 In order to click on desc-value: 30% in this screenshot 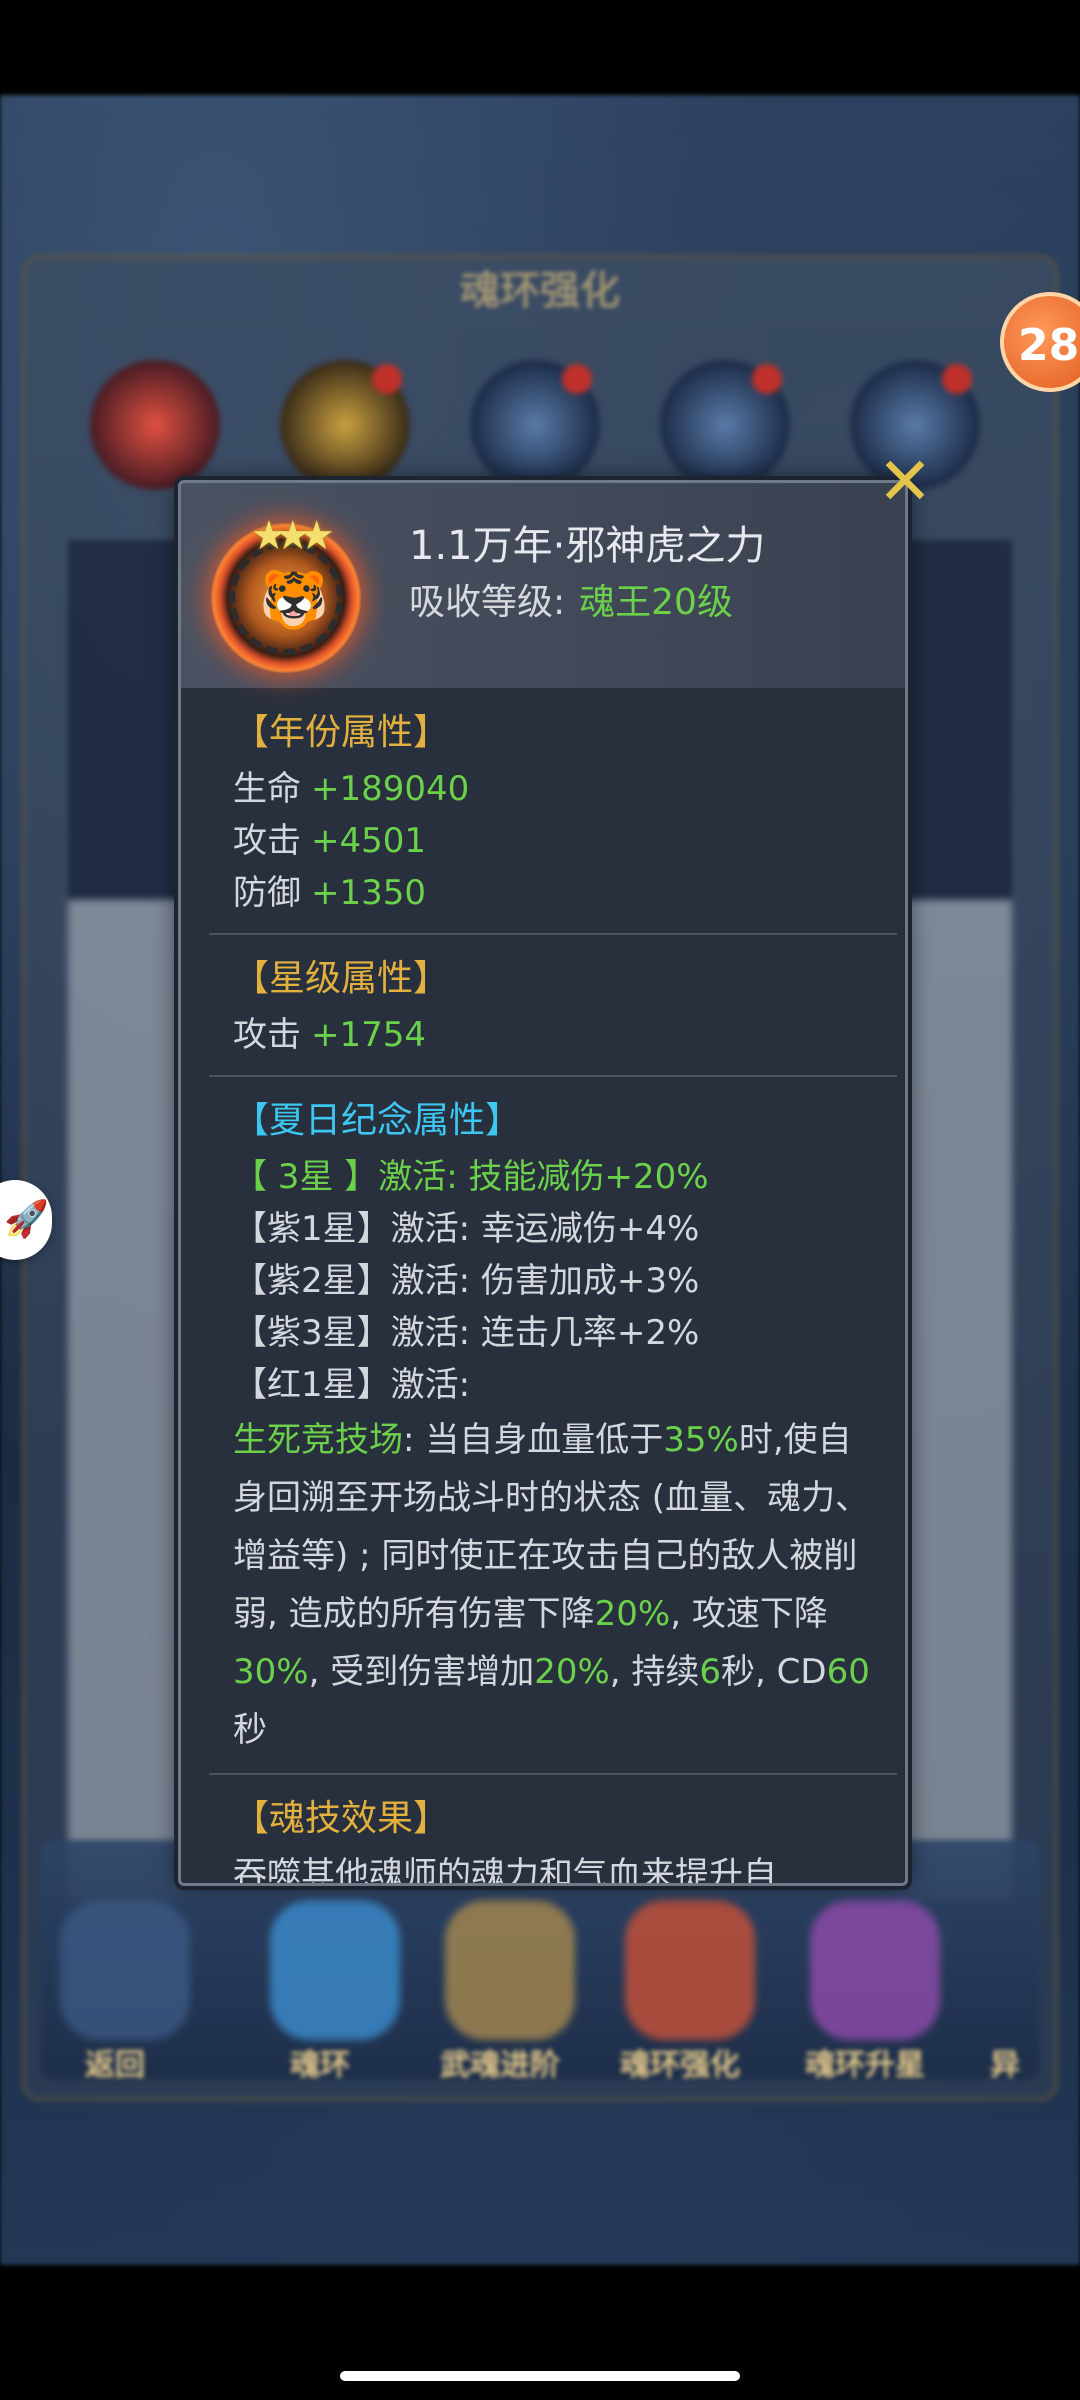, I will do `click(271, 1672)`.